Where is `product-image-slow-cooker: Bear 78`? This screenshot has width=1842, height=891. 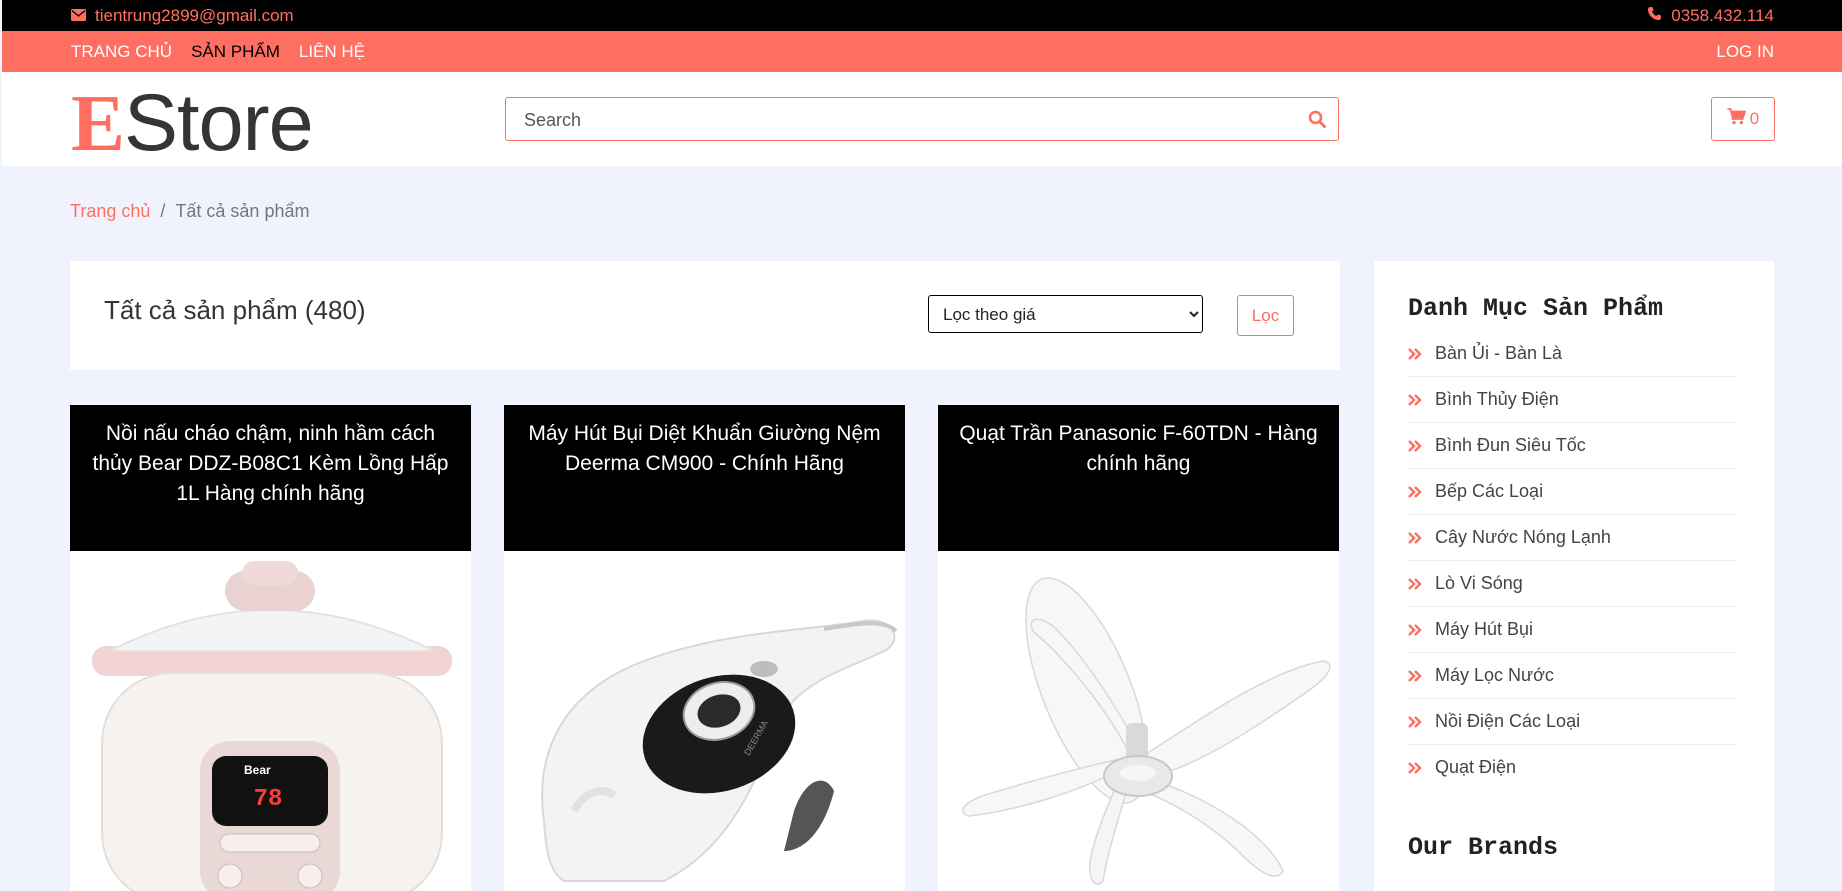
product-image-slow-cooker: Bear 78 is located at coordinates (270, 721).